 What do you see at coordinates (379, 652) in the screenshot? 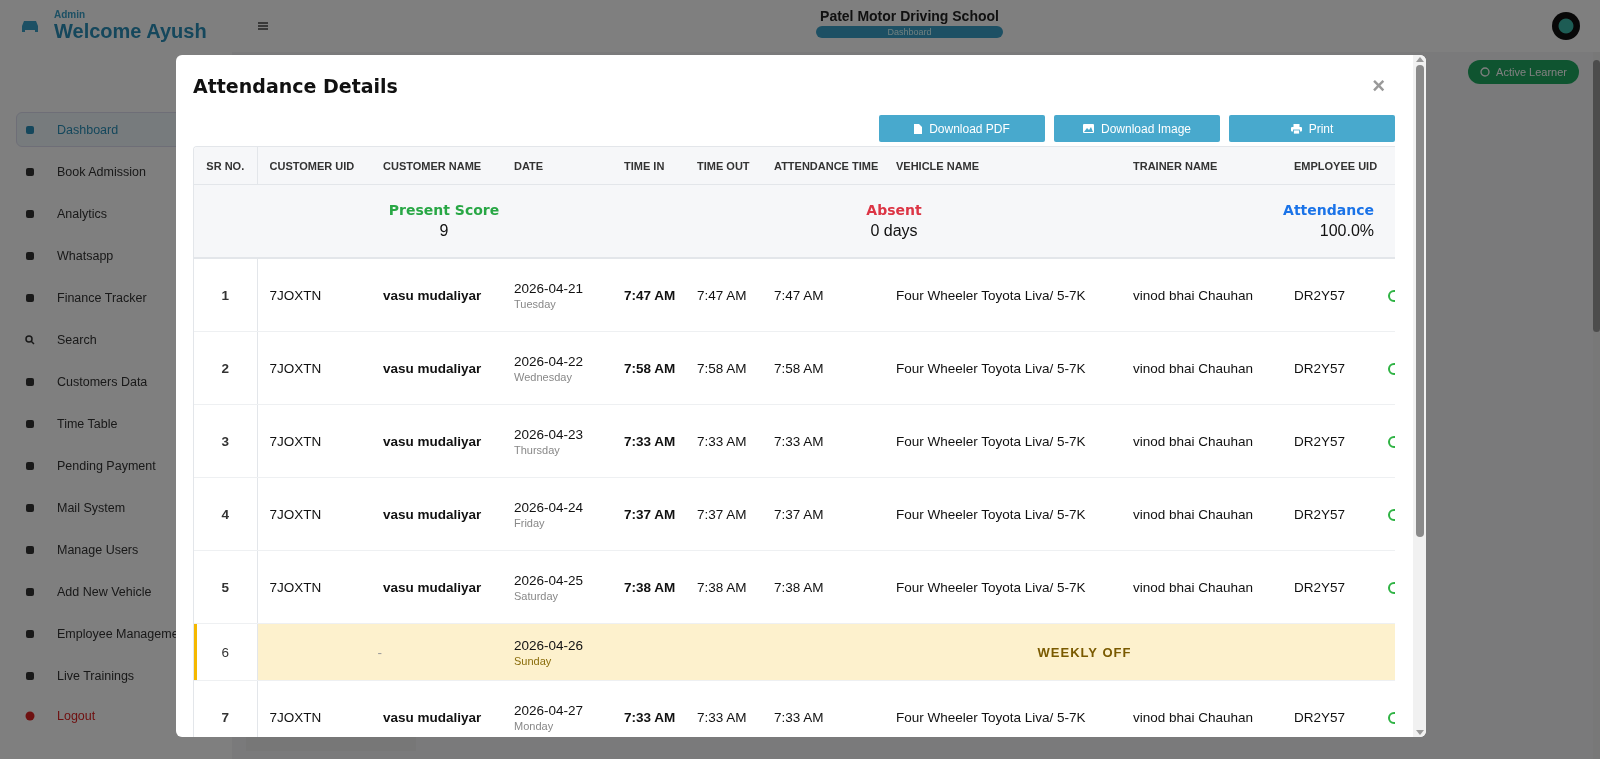
I see `table-cell: -` at bounding box center [379, 652].